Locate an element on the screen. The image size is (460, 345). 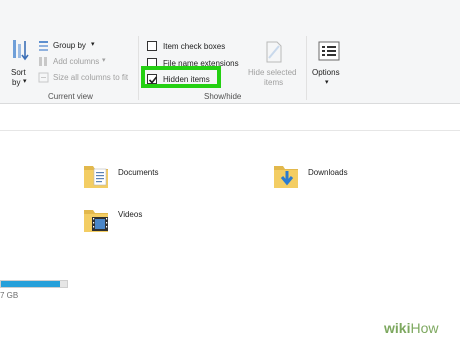
sort-by-label-2: by is located at coordinates (16, 82).